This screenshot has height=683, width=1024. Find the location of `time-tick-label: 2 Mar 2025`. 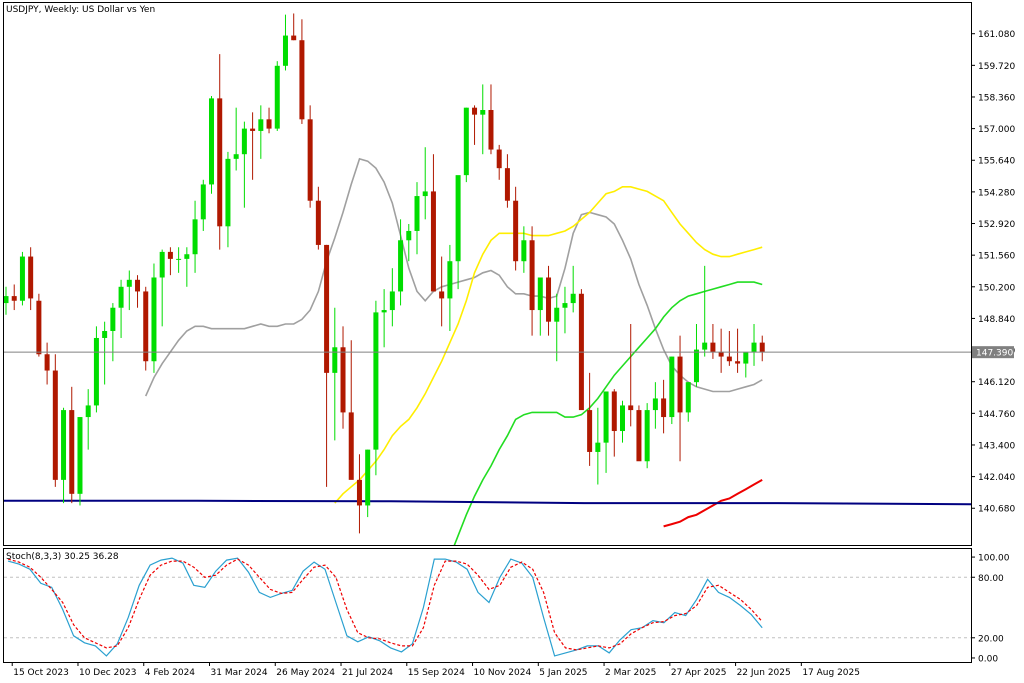

time-tick-label: 2 Mar 2025 is located at coordinates (630, 673).